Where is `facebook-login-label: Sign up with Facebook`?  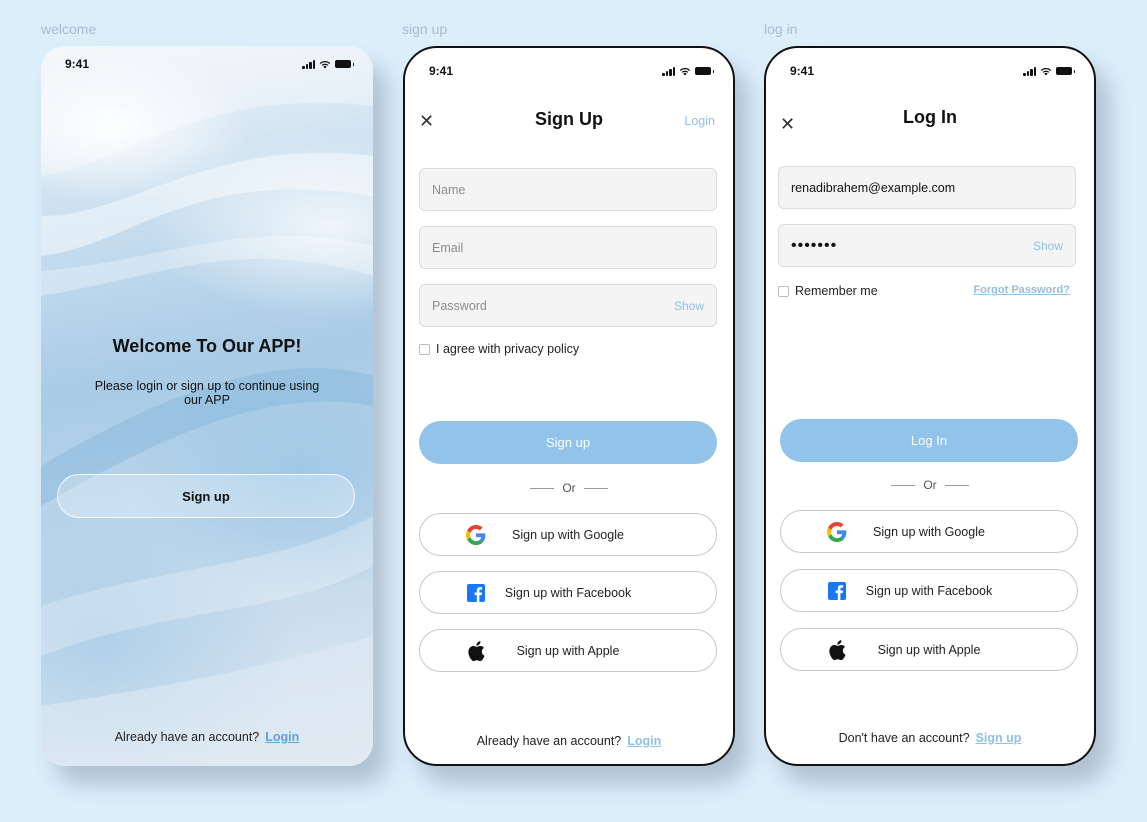 facebook-login-label: Sign up with Facebook is located at coordinates (929, 590).